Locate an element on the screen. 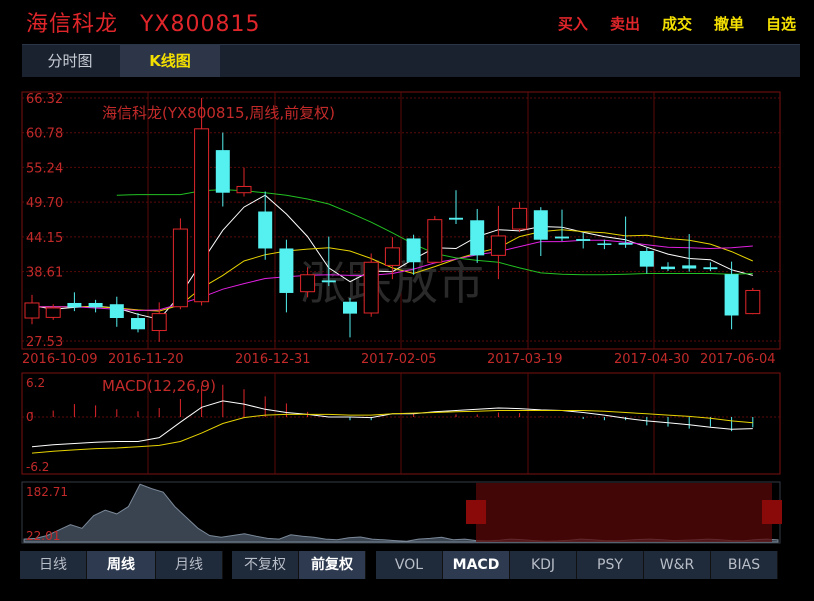 The height and width of the screenshot is (601, 814). y-tick: 44.15 is located at coordinates (44, 238).